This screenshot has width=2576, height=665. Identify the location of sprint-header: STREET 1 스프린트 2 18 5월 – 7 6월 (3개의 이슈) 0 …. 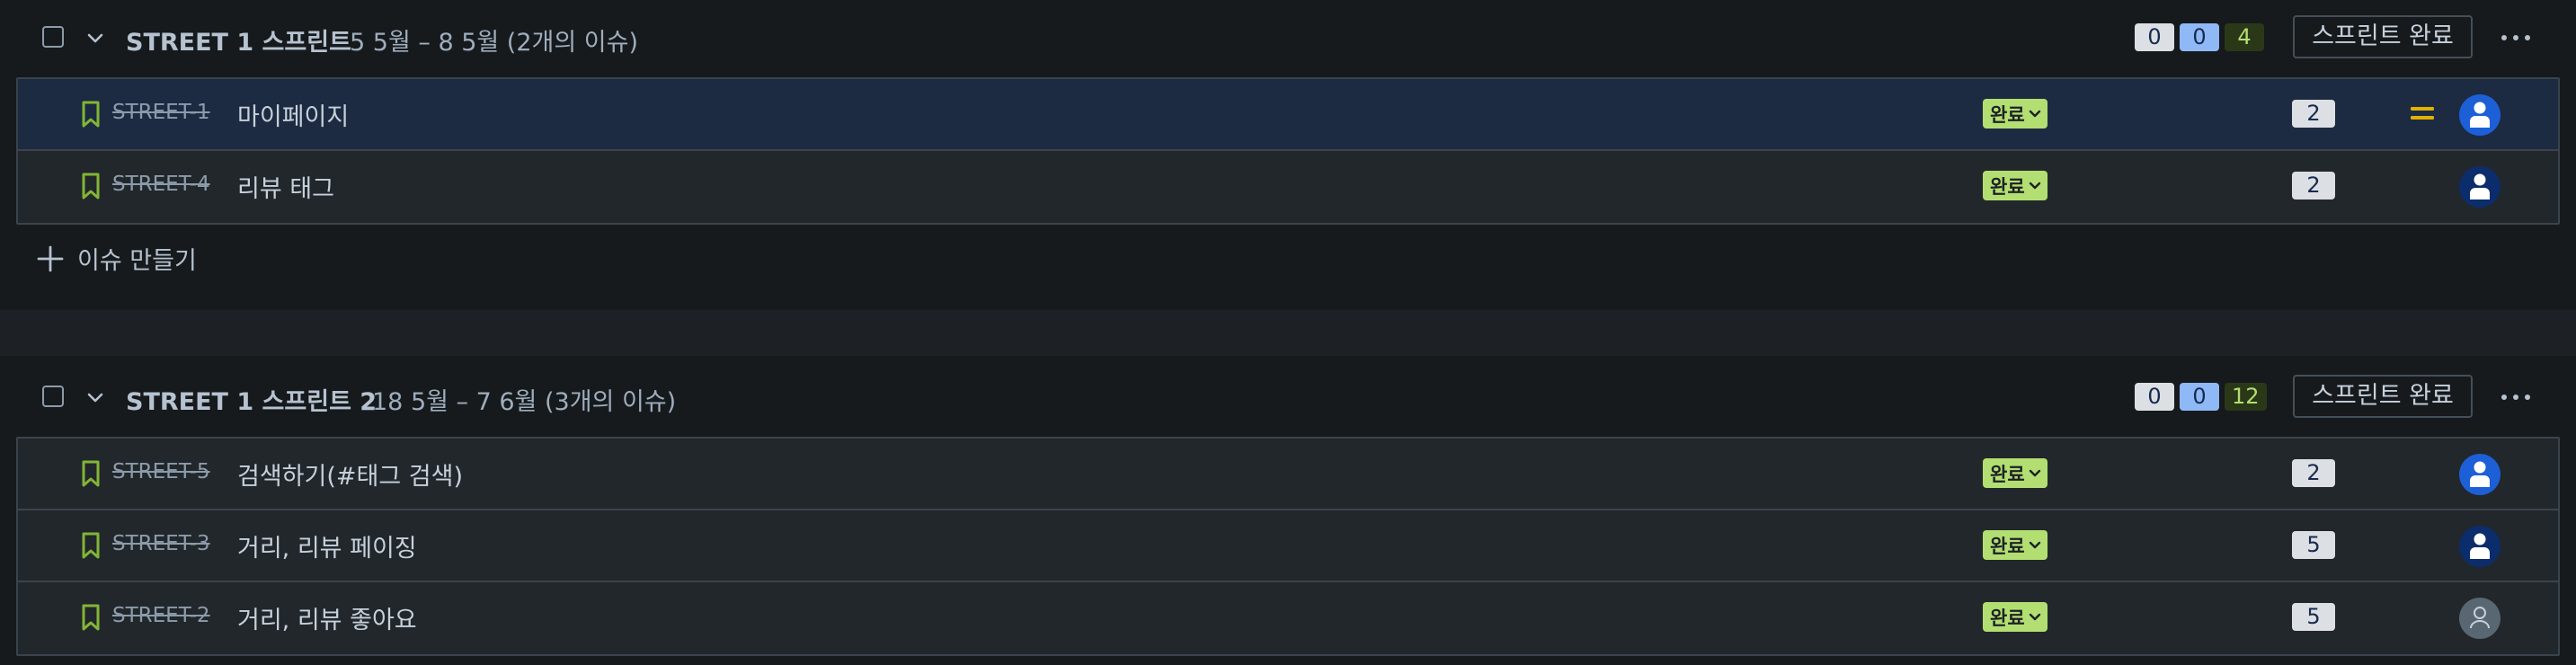
(1288, 395).